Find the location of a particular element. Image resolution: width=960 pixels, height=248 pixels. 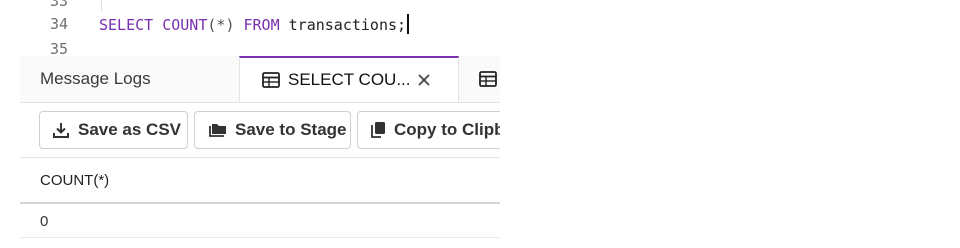

save-to-stage-button: Save to Stage is located at coordinates (272, 130).